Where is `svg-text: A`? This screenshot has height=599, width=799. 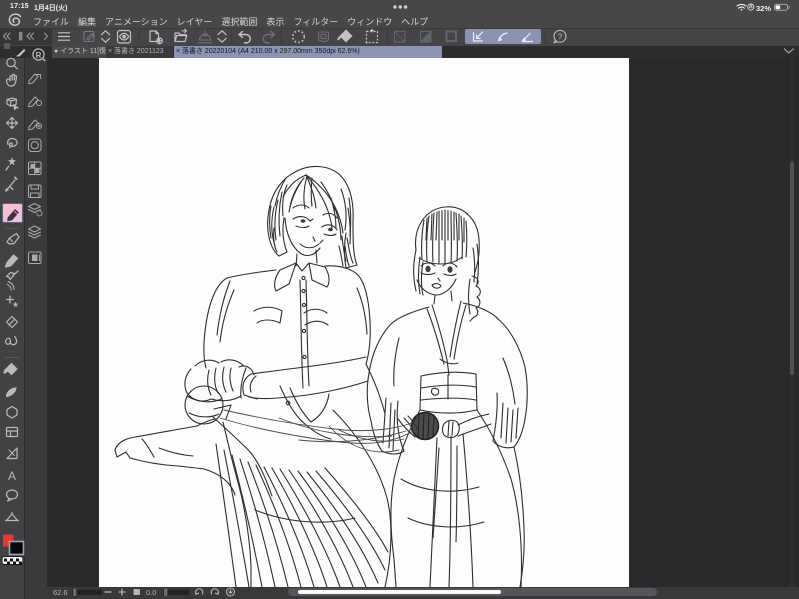 svg-text: A is located at coordinates (12, 476).